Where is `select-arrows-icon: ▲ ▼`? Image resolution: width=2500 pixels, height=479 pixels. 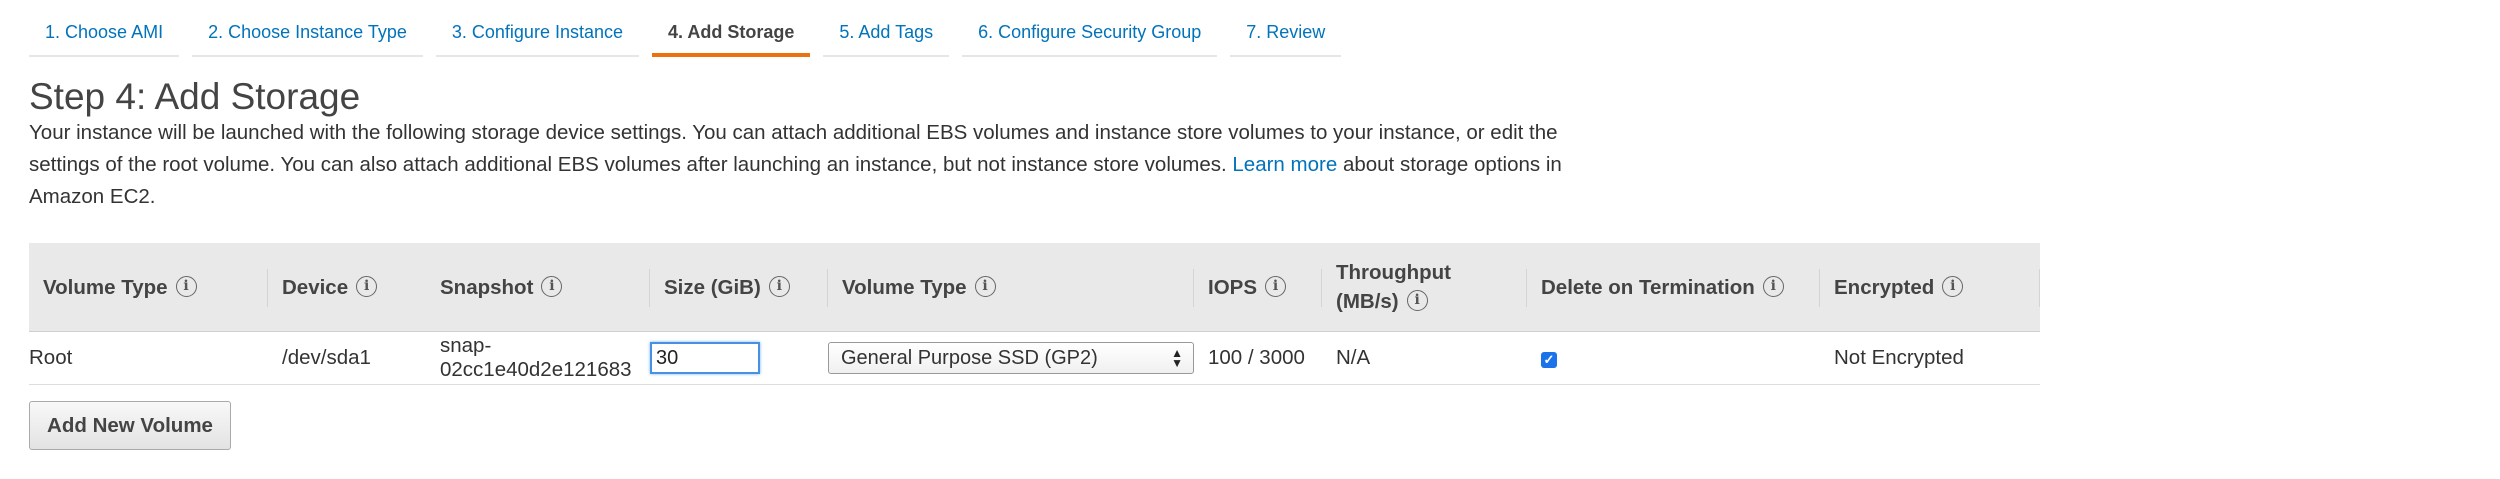
select-arrows-icon: ▲ ▼ is located at coordinates (1177, 358).